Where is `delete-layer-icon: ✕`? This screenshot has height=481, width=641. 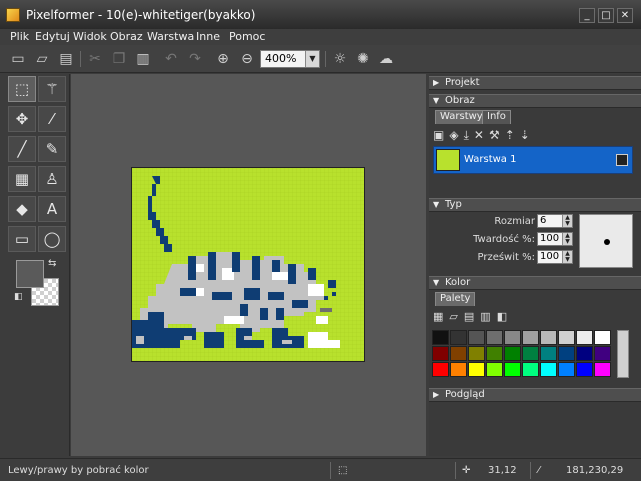
delete-layer-icon: ✕ is located at coordinates (481, 135).